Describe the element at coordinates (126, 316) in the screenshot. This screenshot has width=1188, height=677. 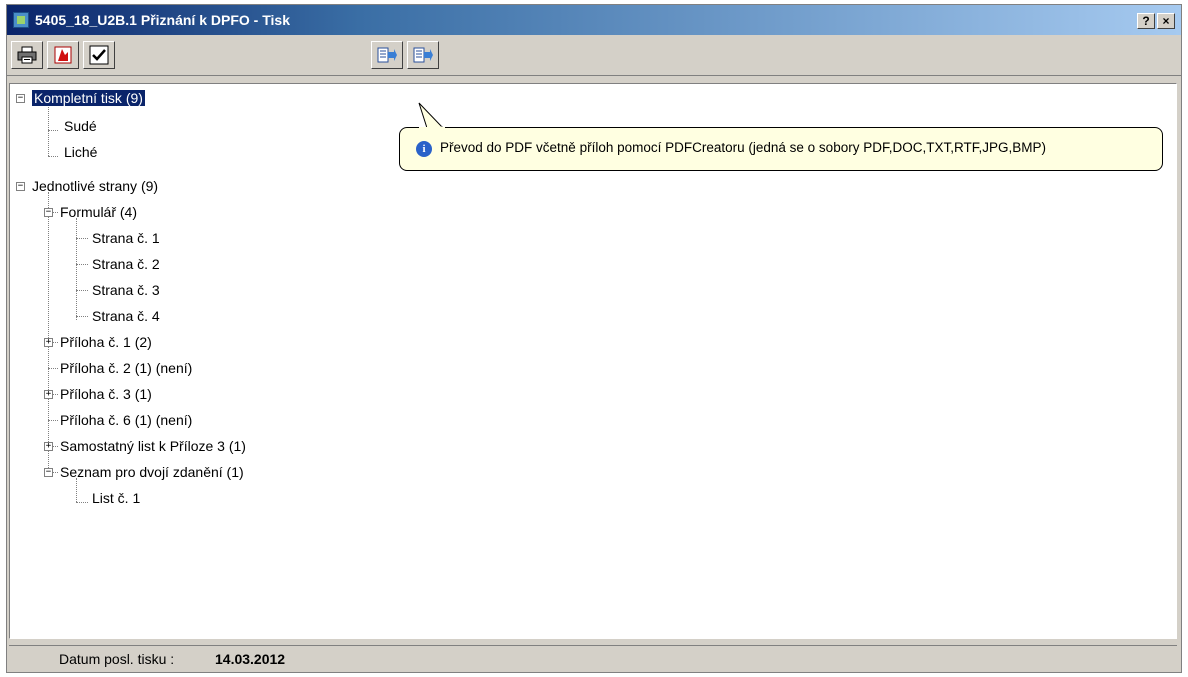
I see `tree-node-page-4: Strana č. 4` at that location.